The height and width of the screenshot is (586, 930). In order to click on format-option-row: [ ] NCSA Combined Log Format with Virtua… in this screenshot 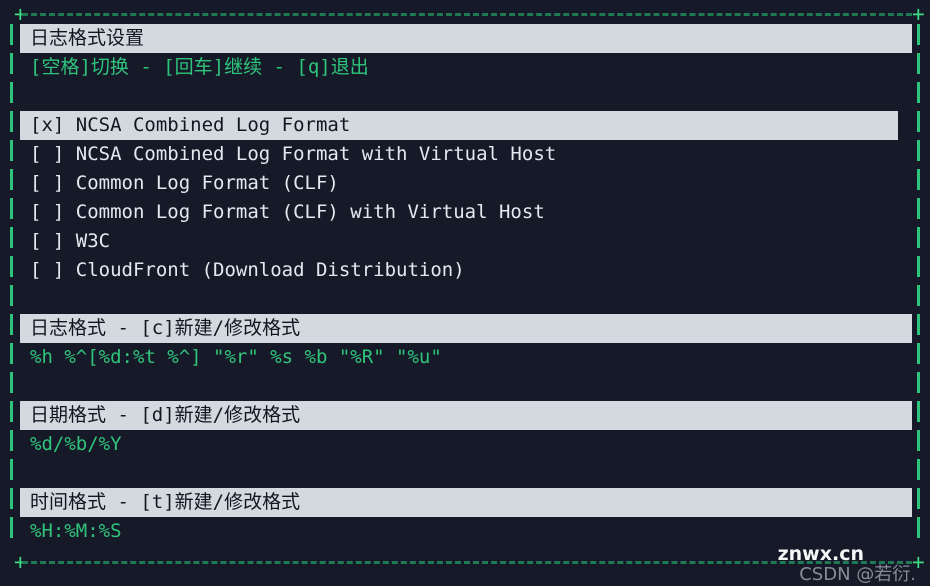, I will do `click(466, 154)`.